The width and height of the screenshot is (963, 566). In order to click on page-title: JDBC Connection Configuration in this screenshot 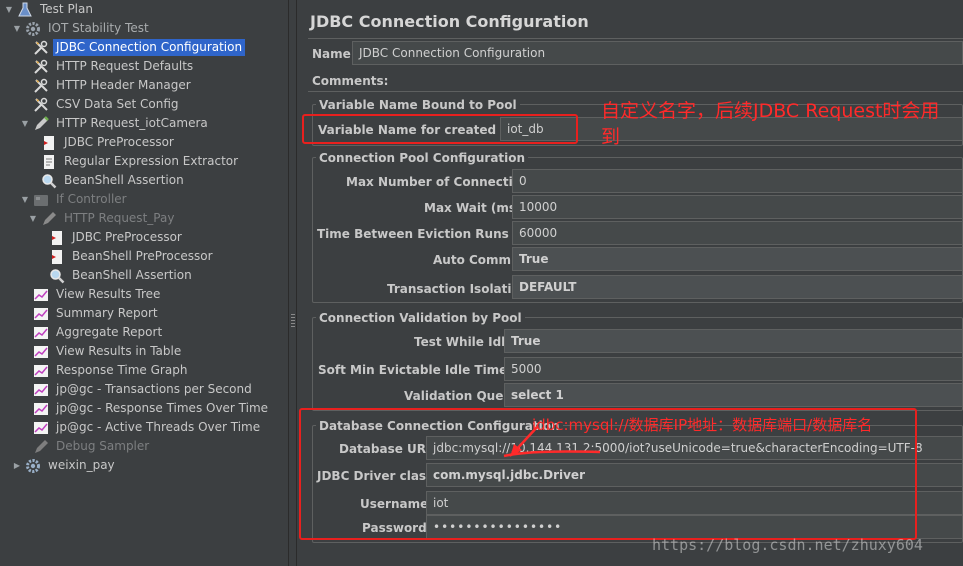, I will do `click(449, 21)`.